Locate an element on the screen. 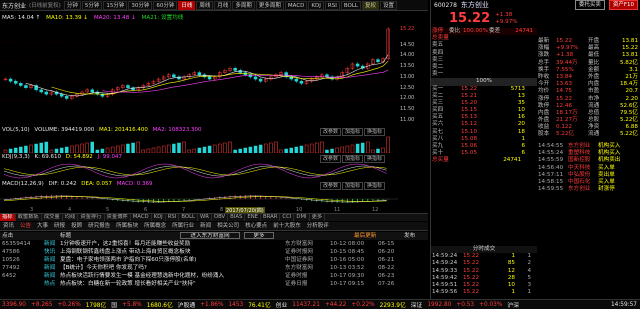 The width and height of the screenshot is (640, 309). side-news-row: 14:59:55 东方创业 封涨停 is located at coordinates (589, 189).